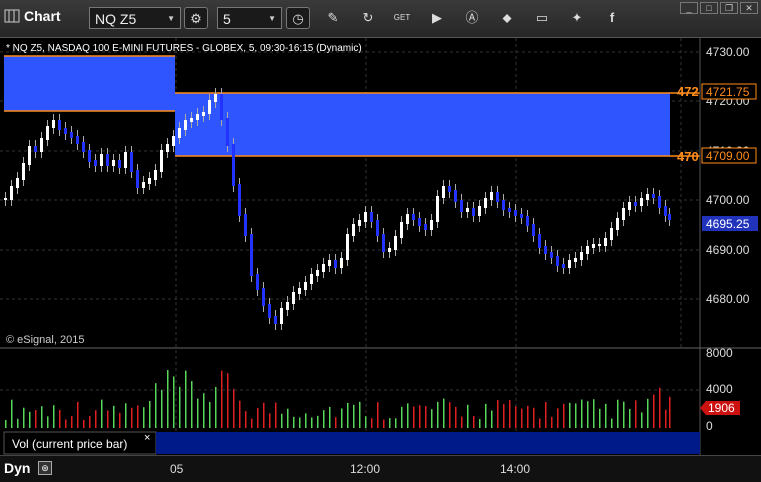  What do you see at coordinates (147, 438) in the screenshot?
I see `close-icon: ×` at bounding box center [147, 438].